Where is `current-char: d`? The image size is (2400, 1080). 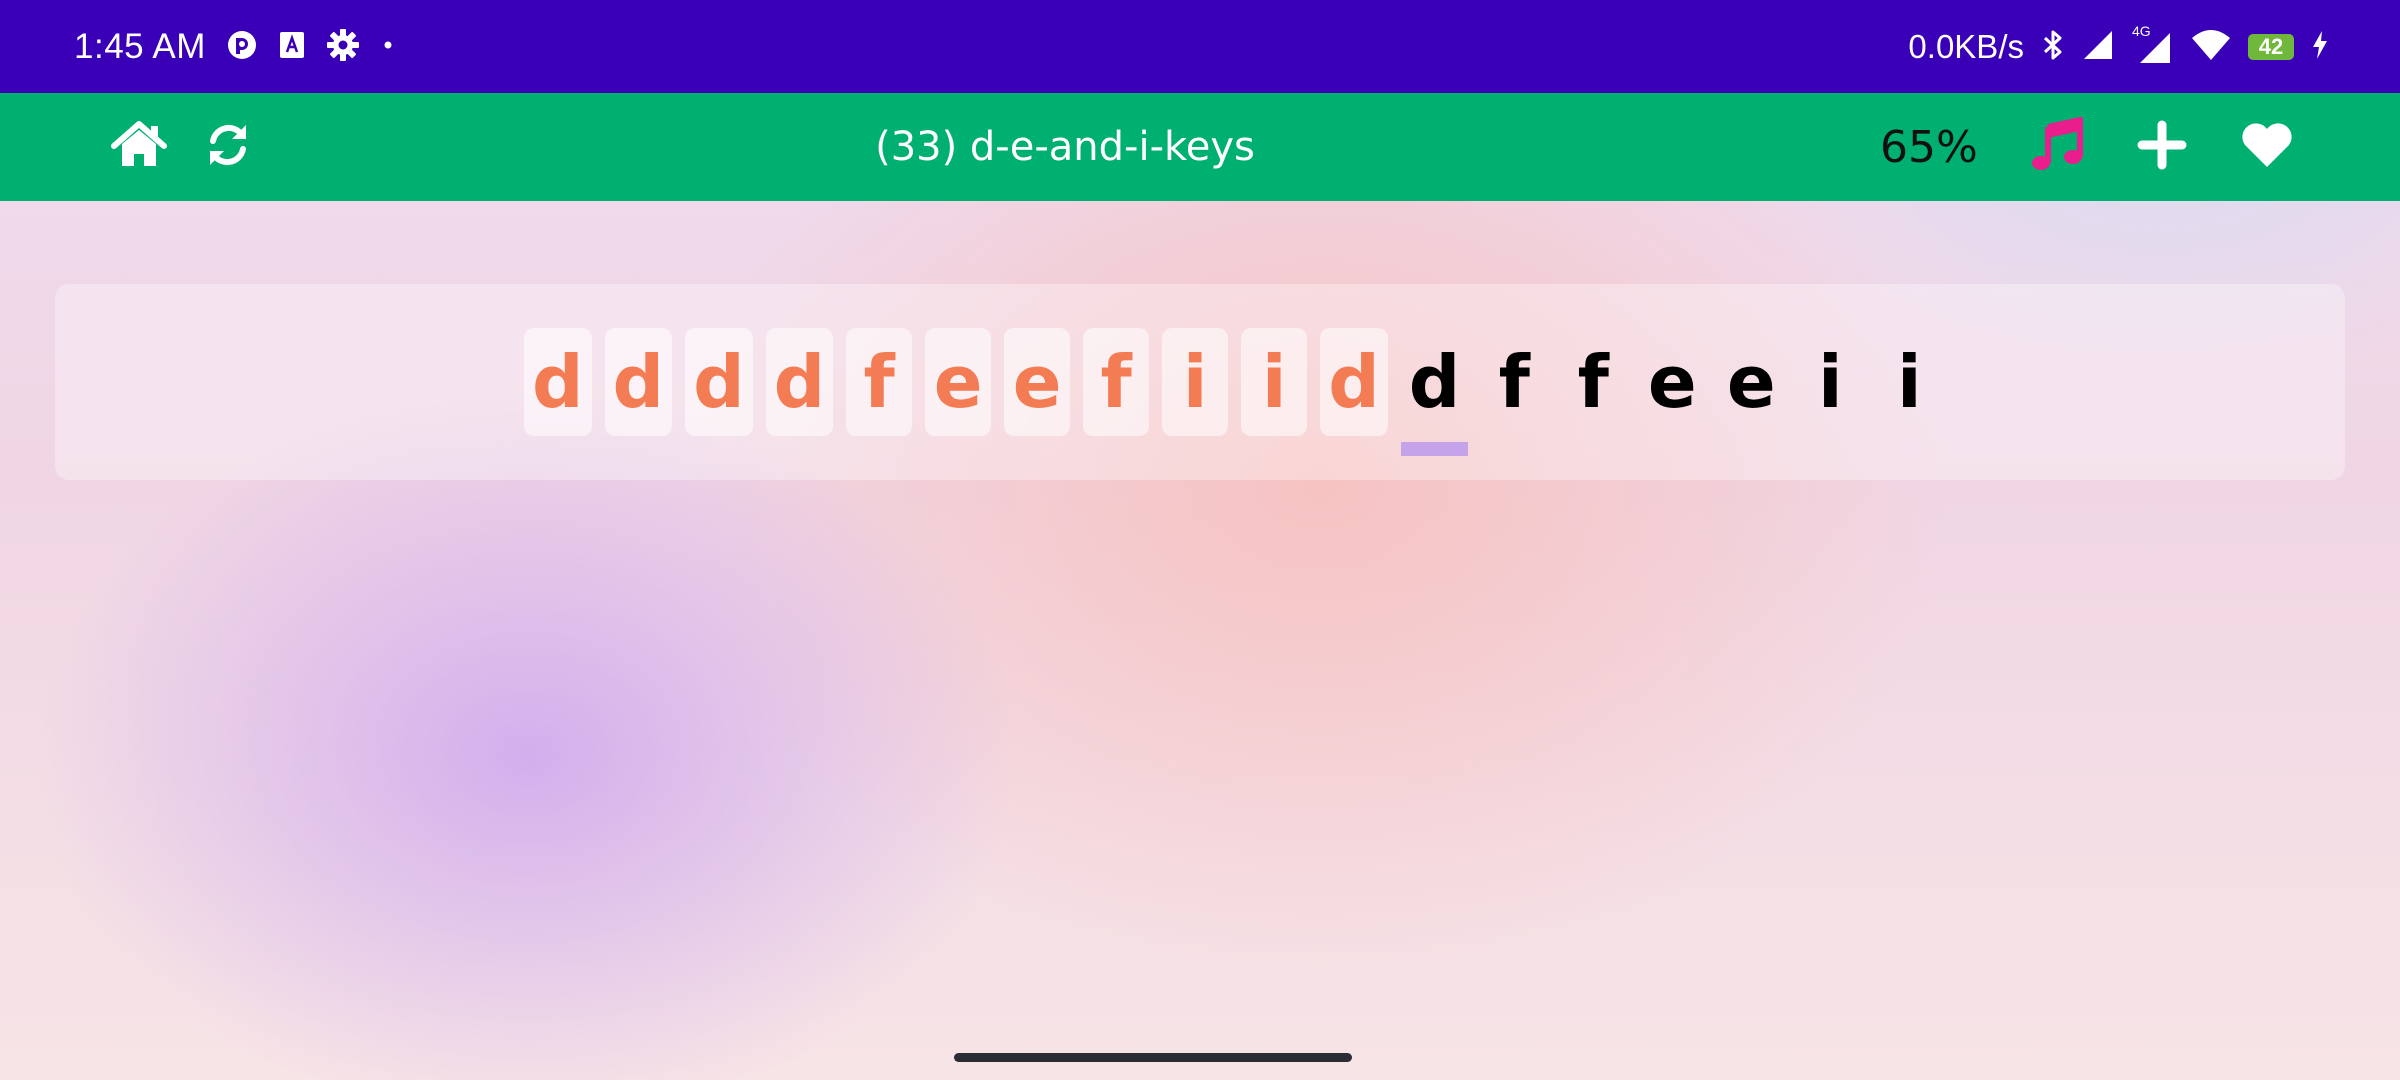
current-char: d is located at coordinates (1434, 392).